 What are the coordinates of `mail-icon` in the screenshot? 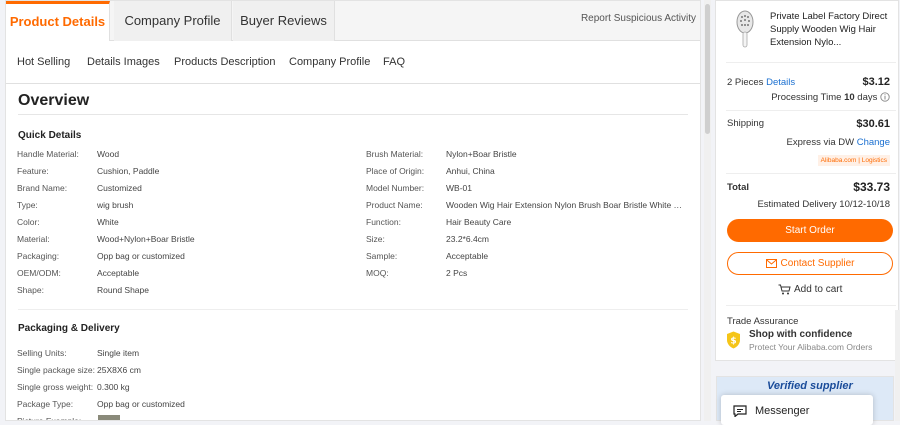 It's located at (771, 263).